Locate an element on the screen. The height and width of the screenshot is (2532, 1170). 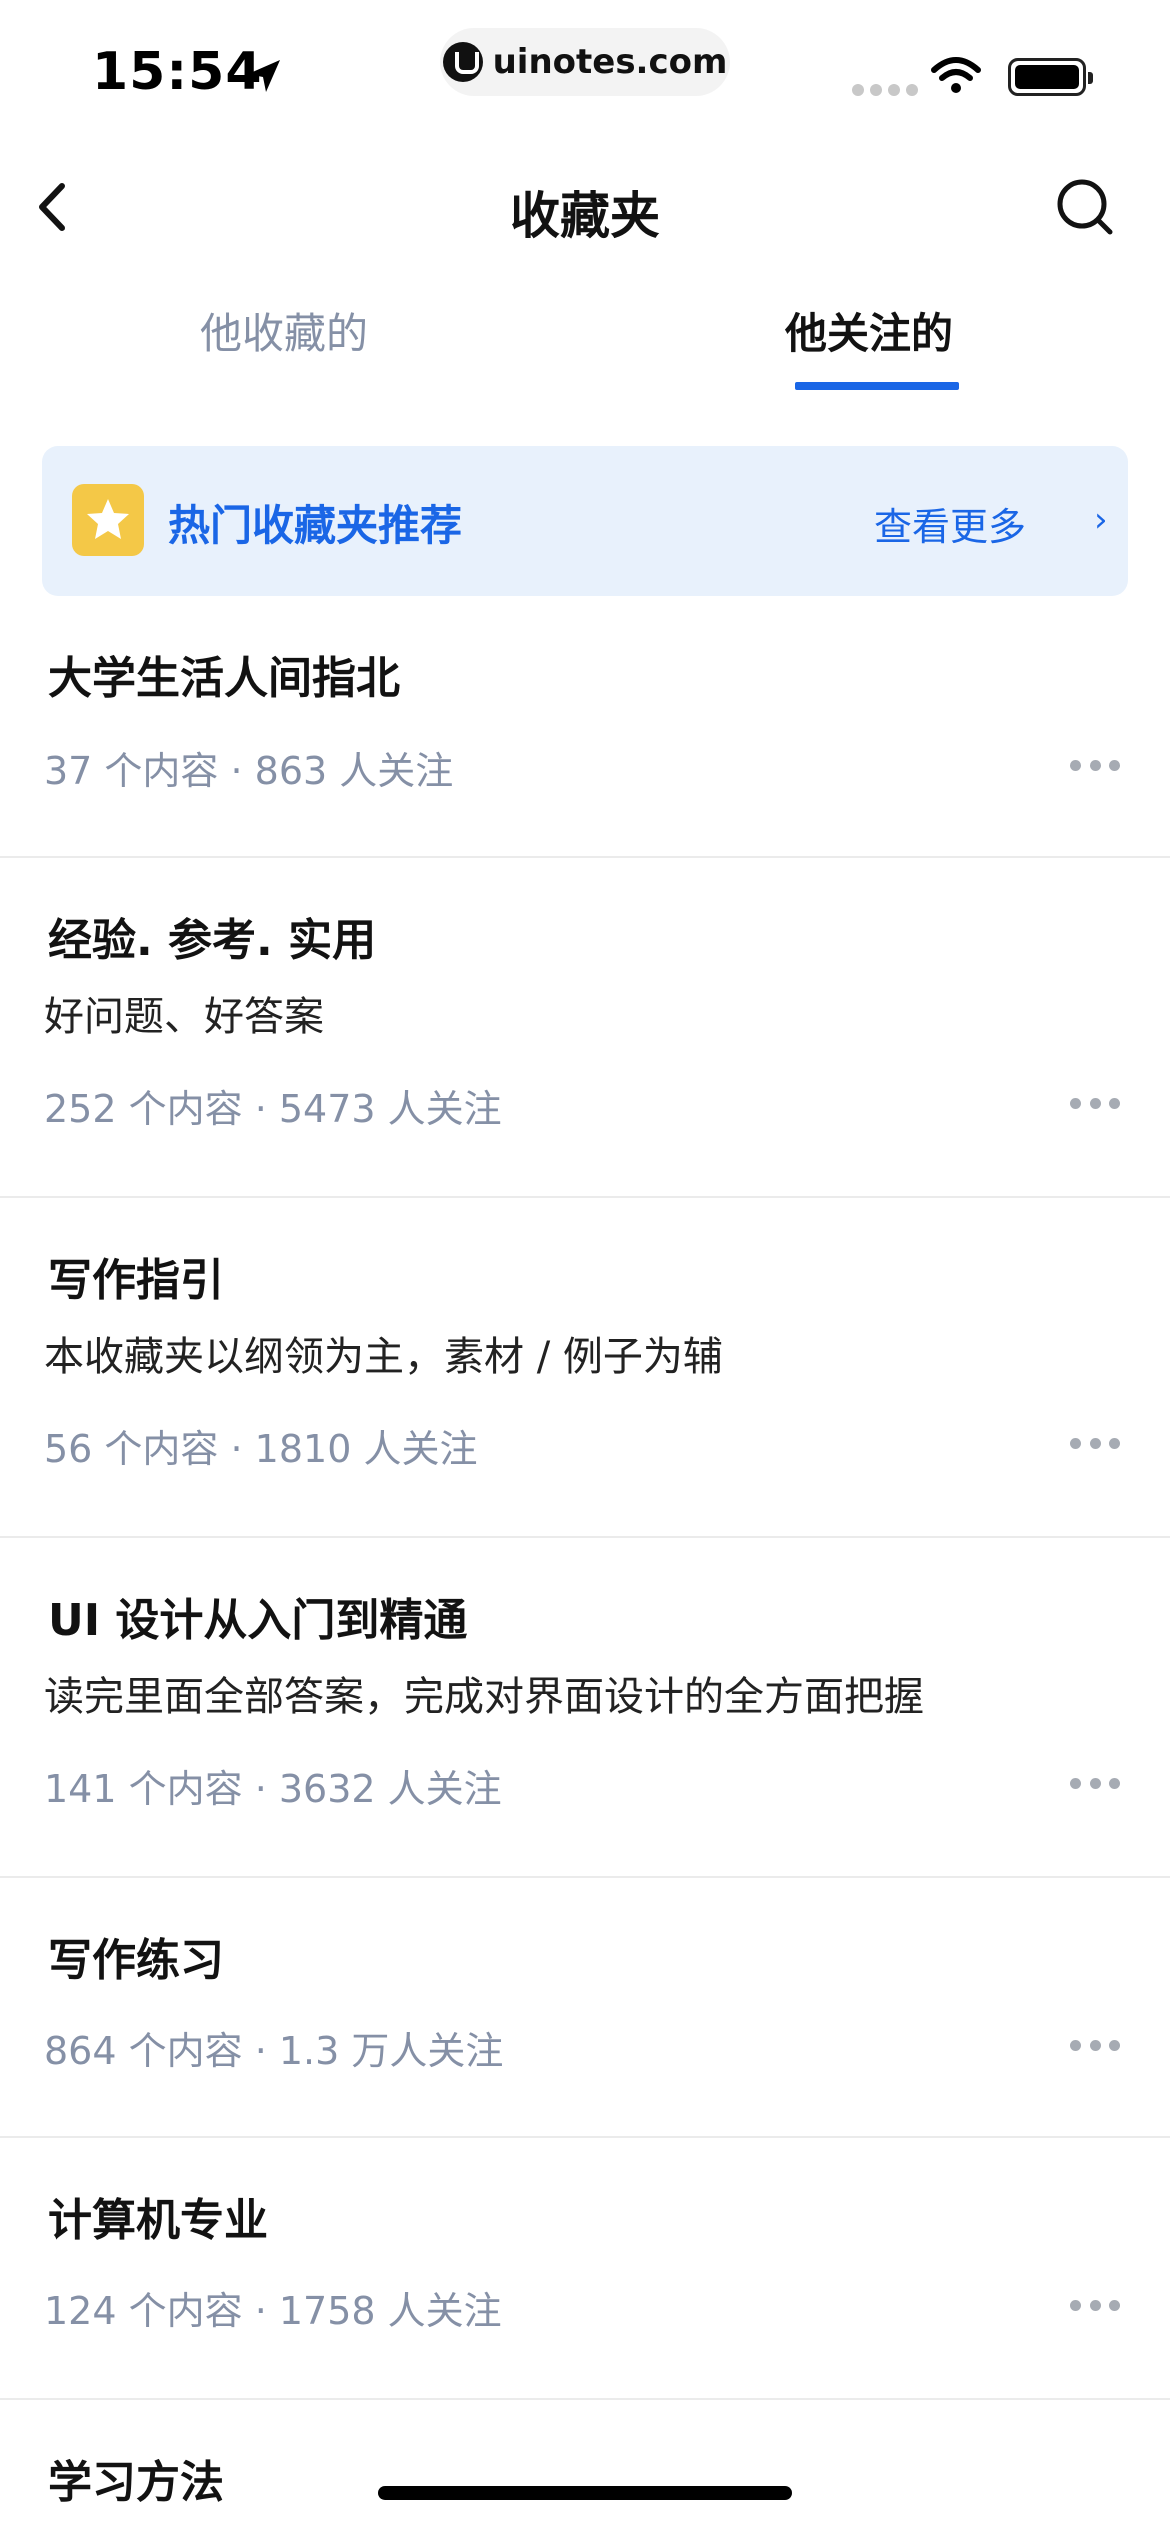
collection-title: 经验. 参考. 实用 is located at coordinates (212, 940).